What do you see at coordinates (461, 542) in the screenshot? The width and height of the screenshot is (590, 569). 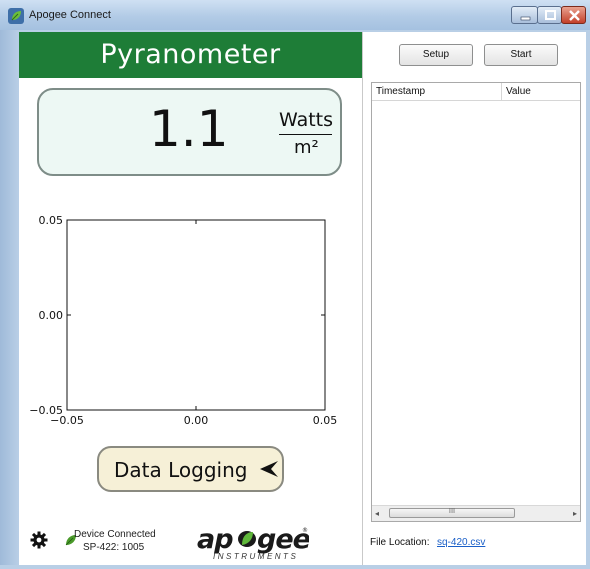 I see `file-location-link: sq-420.csv` at bounding box center [461, 542].